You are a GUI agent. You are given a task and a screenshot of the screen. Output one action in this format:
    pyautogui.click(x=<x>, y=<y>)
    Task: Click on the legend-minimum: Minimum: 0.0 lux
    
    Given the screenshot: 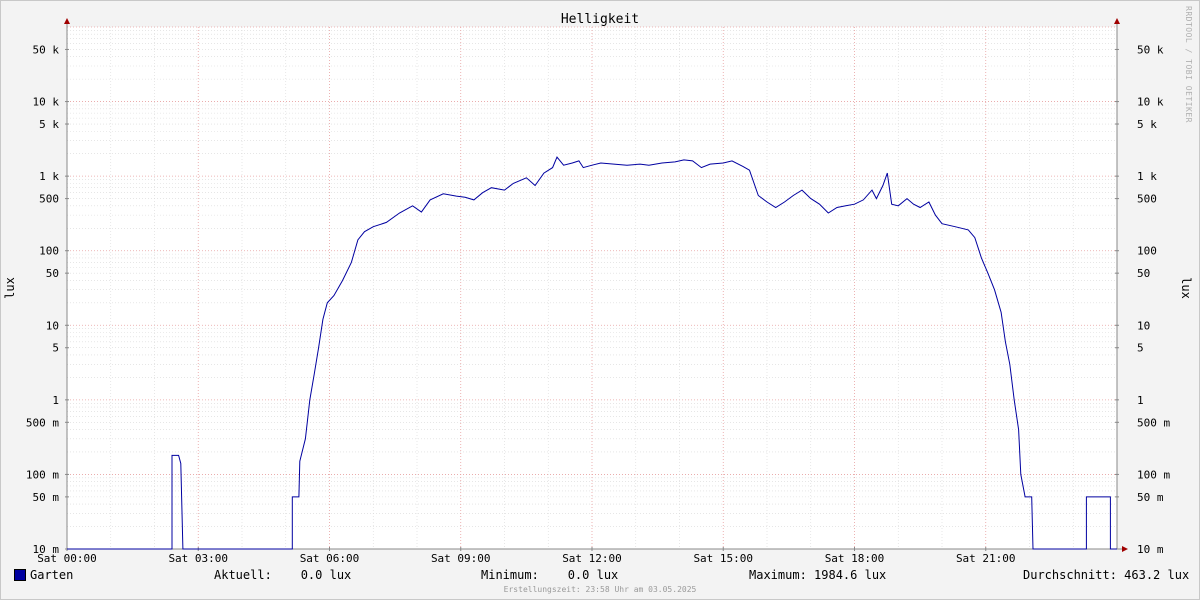 What is the action you would take?
    pyautogui.click(x=550, y=575)
    